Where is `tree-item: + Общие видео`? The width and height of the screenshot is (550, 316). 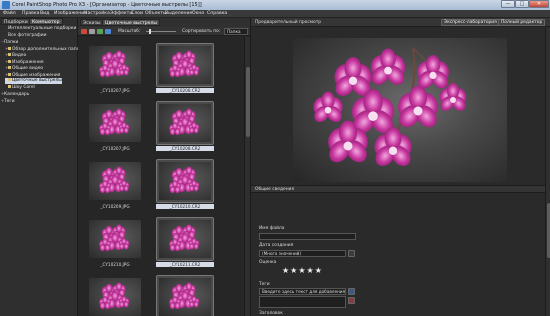
tree-item: + Общие видео is located at coordinates (24, 68).